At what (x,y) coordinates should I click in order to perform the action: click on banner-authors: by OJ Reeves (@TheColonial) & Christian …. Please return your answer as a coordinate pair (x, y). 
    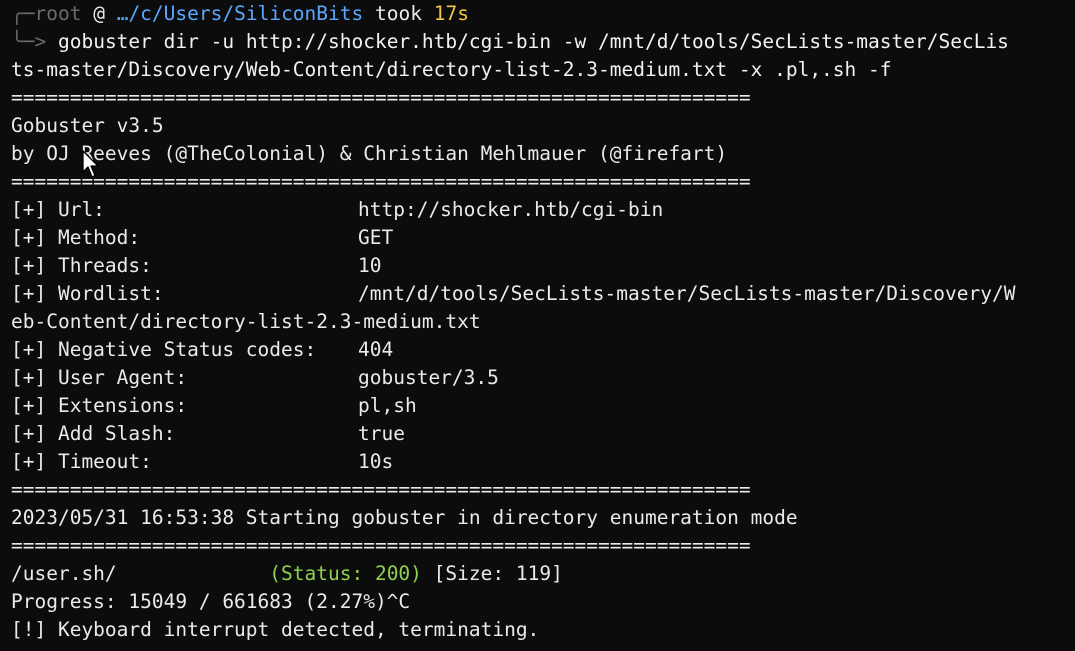
    Looking at the image, I should click on (369, 153).